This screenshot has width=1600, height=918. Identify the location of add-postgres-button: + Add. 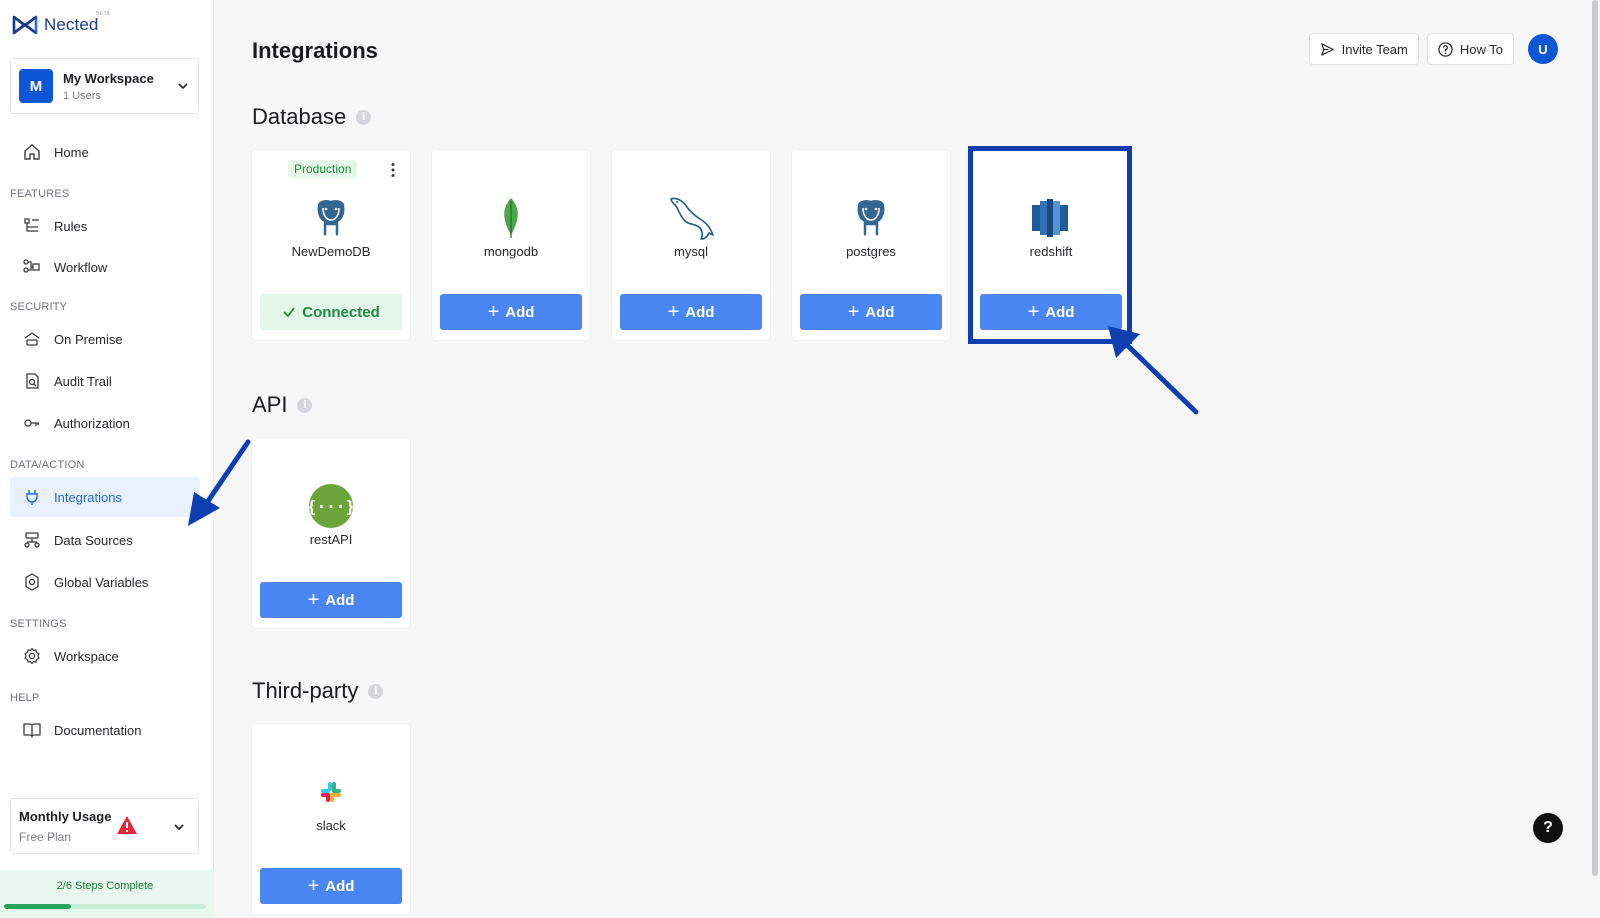
(871, 312).